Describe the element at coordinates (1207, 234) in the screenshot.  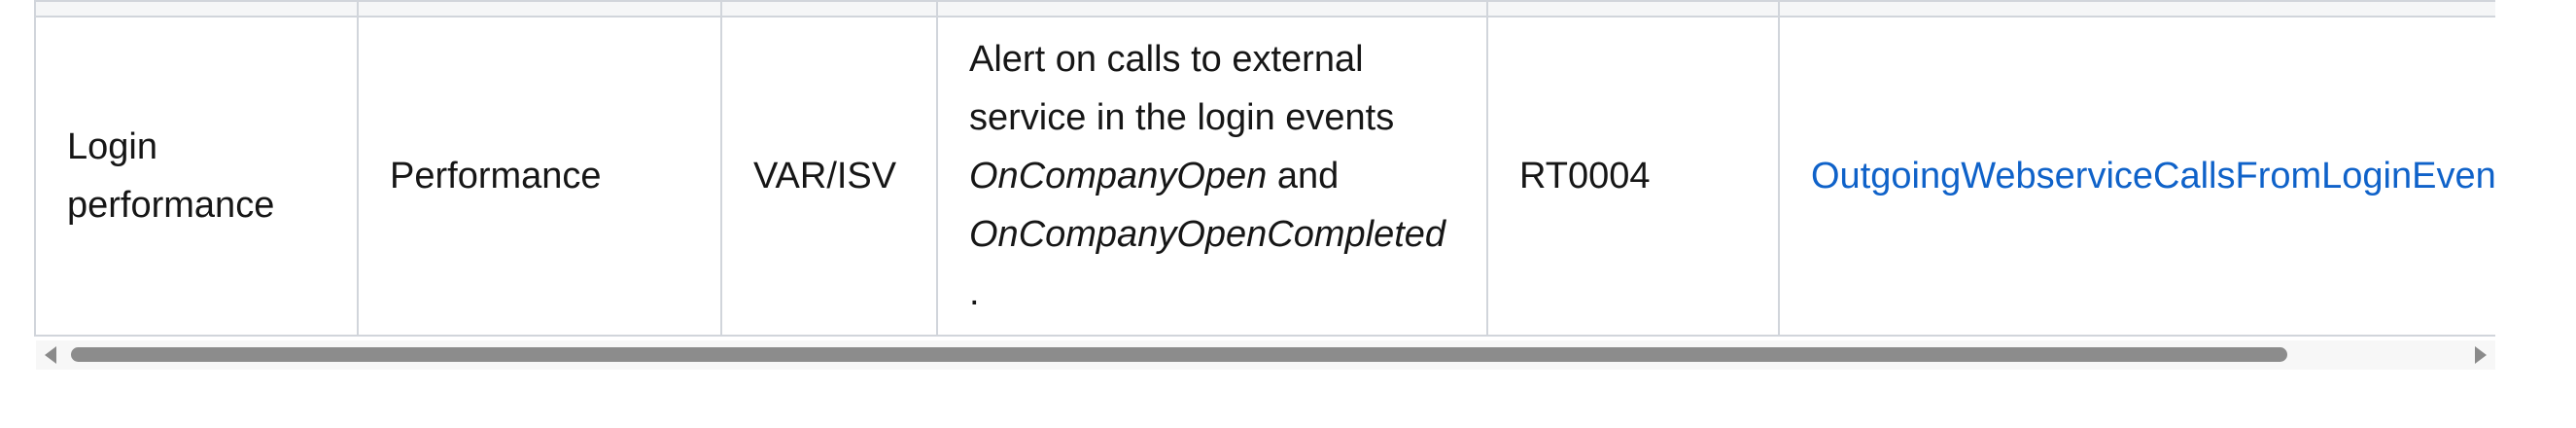
I see `event-name-2: OnCompanyOpenCompleted` at that location.